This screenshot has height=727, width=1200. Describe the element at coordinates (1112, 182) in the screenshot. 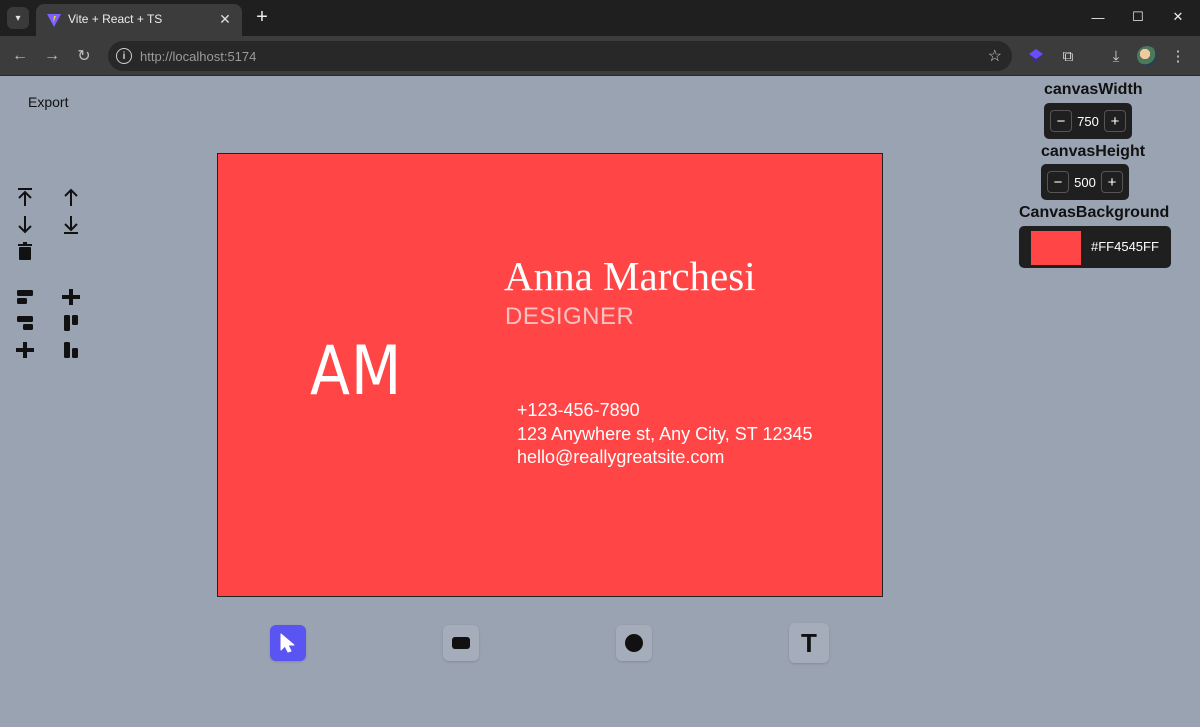

I see `height-increment-button: +` at that location.